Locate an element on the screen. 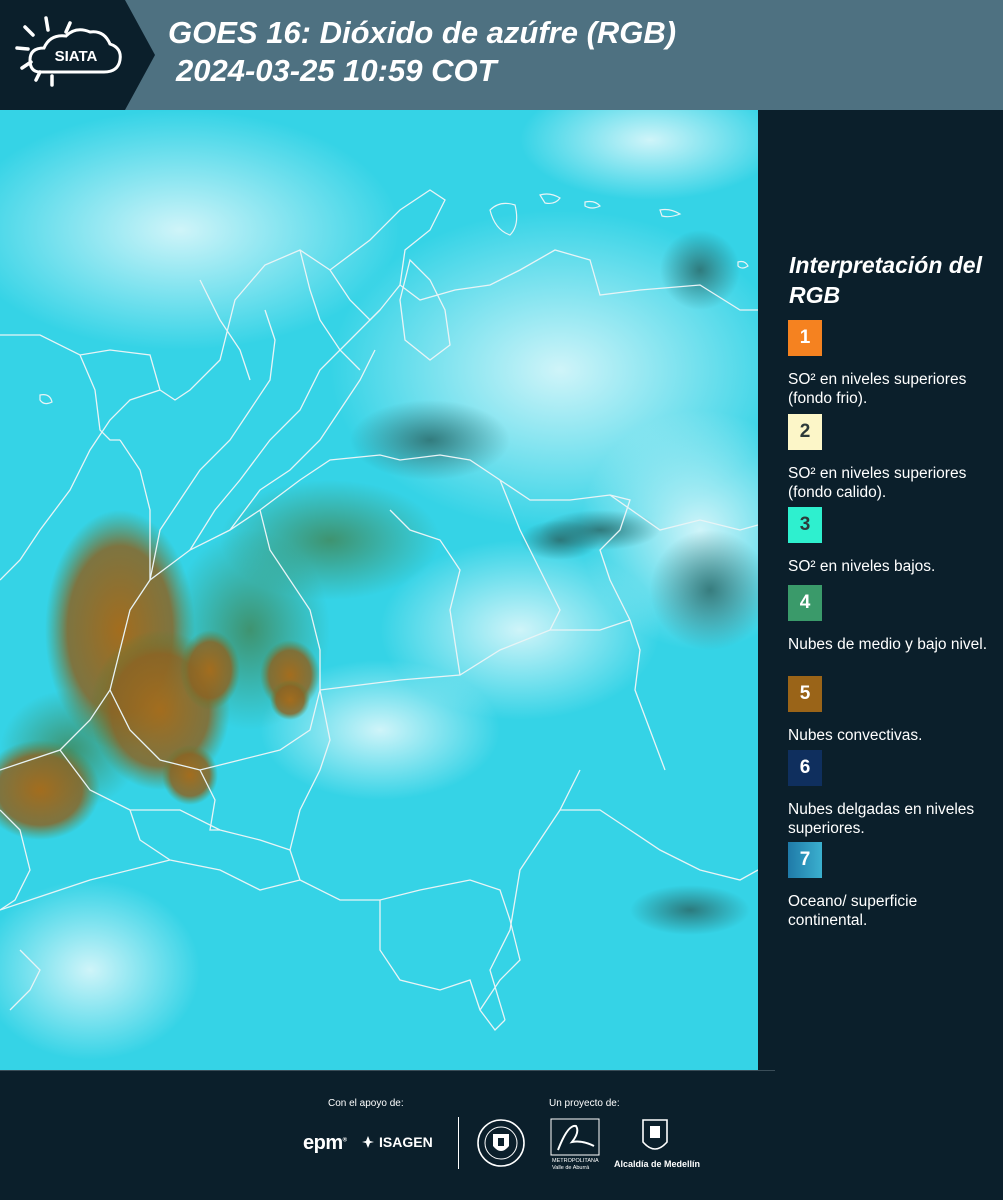 The image size is (1003, 1200). legend-swatch-6: 6 is located at coordinates (805, 768).